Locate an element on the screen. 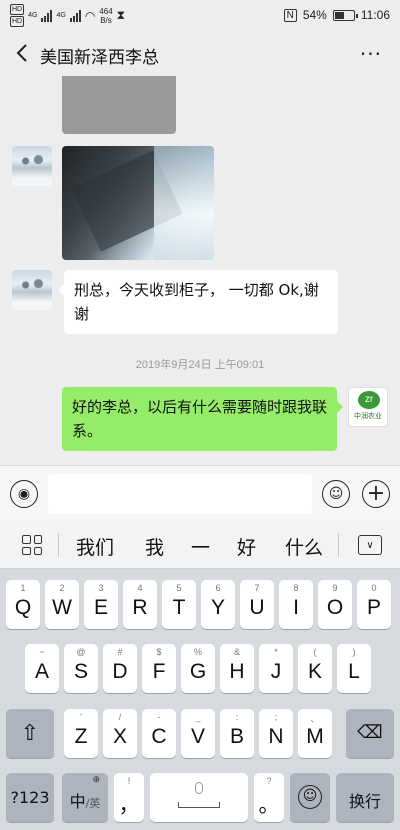 The height and width of the screenshot is (830, 400). key-n: ; N is located at coordinates (276, 733).